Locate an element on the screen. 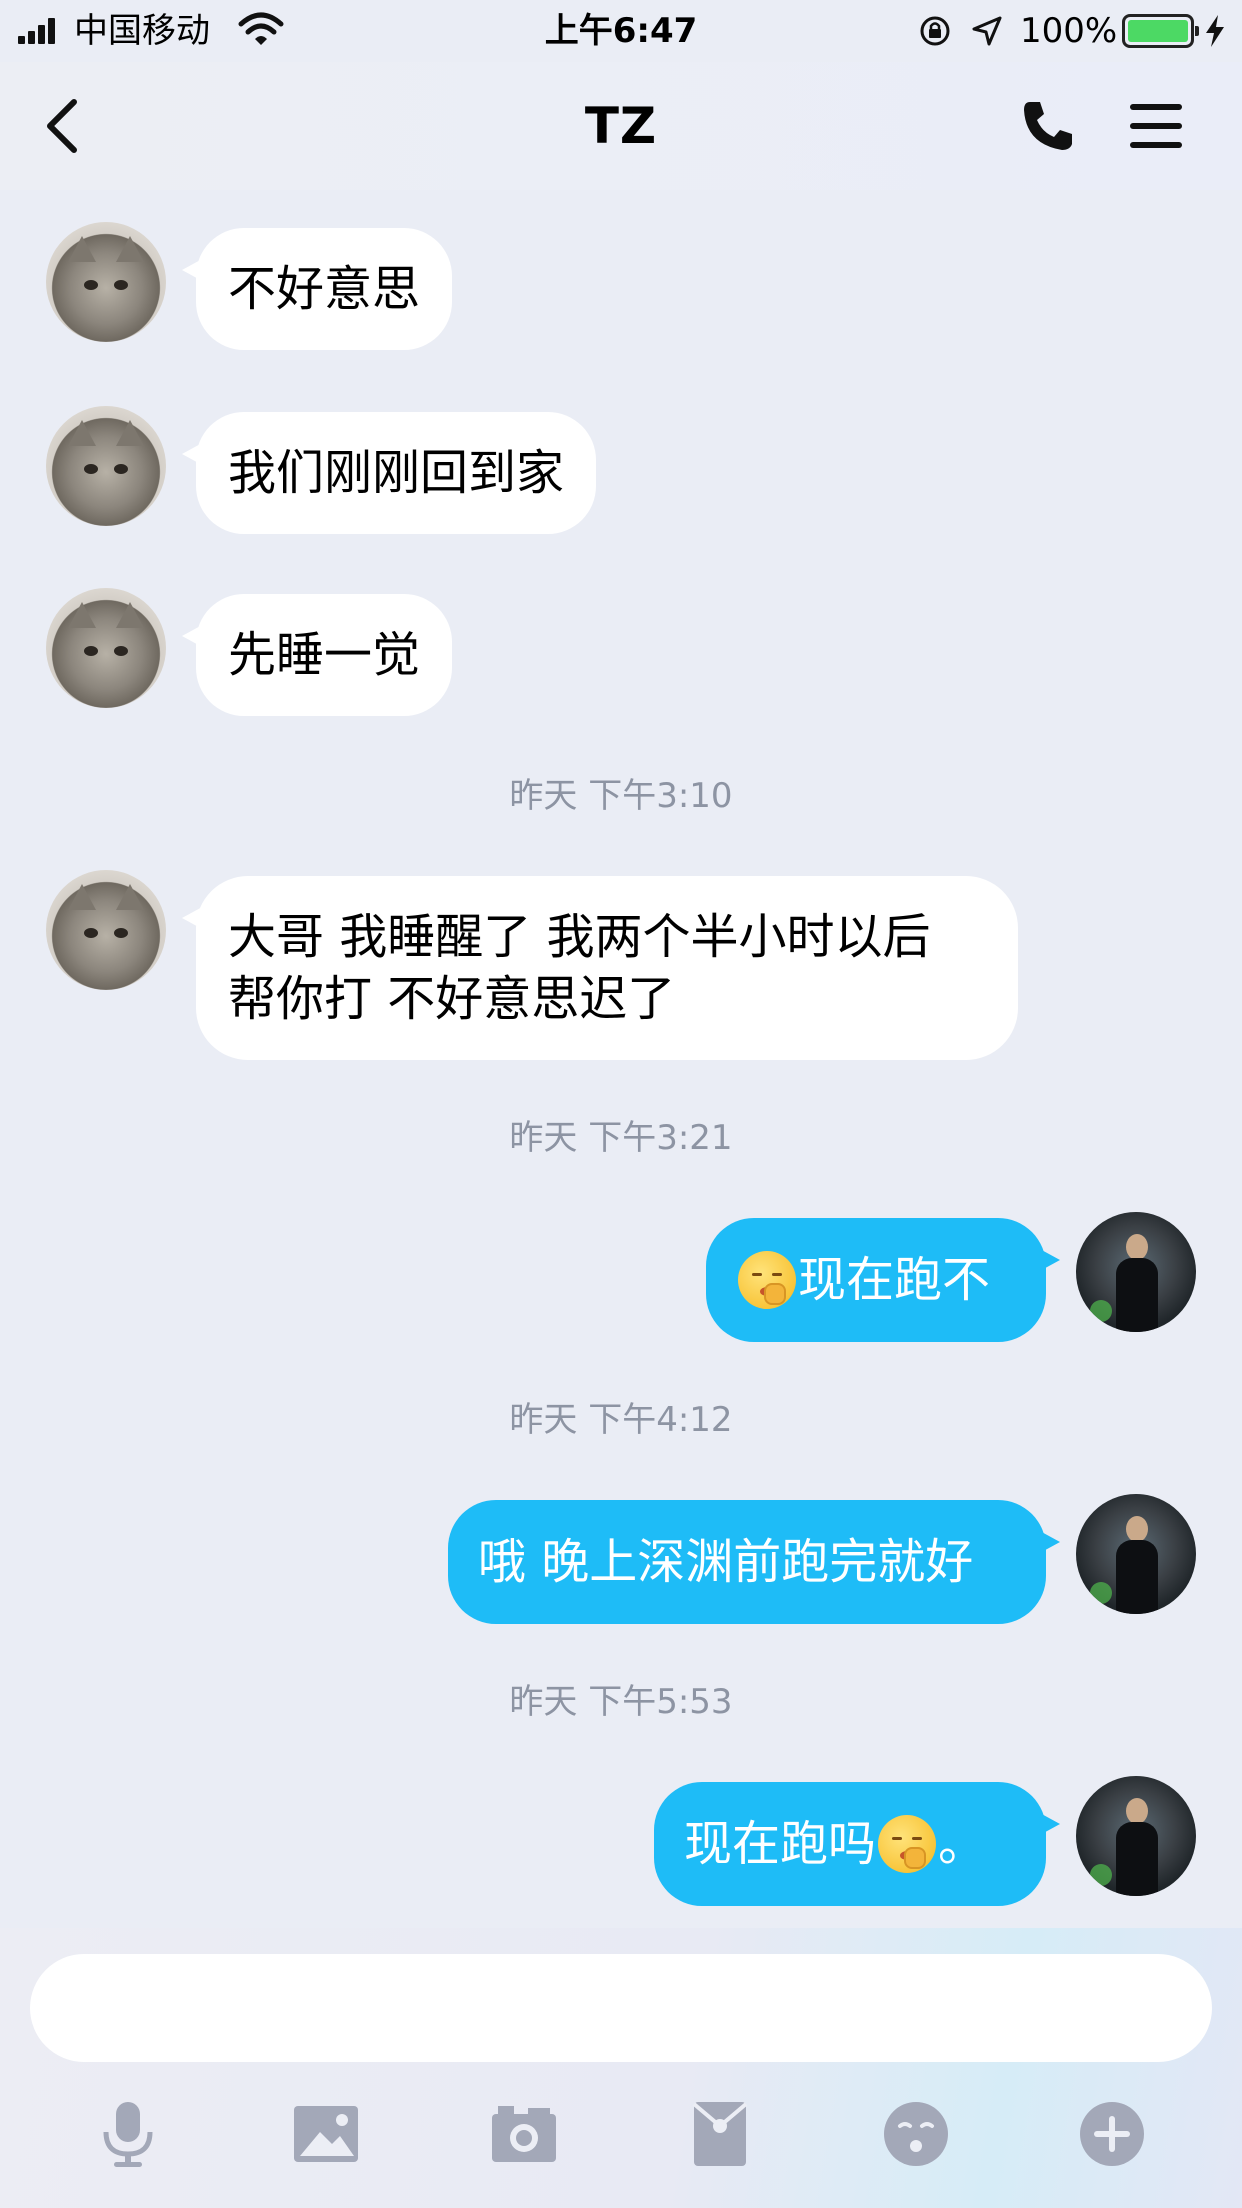 This screenshot has width=1242, height=2208. timestamp: 昨天 下午5:53 is located at coordinates (621, 1702).